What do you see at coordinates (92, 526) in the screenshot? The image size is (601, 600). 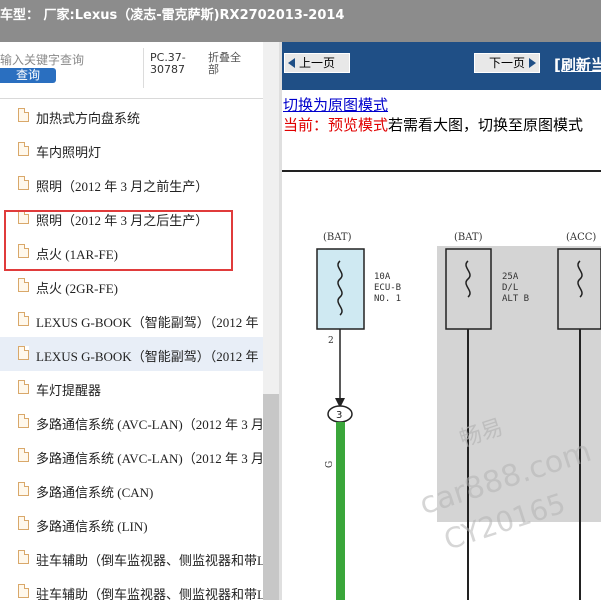 I see `list-item-label: 多路通信系统 (LIN)` at bounding box center [92, 526].